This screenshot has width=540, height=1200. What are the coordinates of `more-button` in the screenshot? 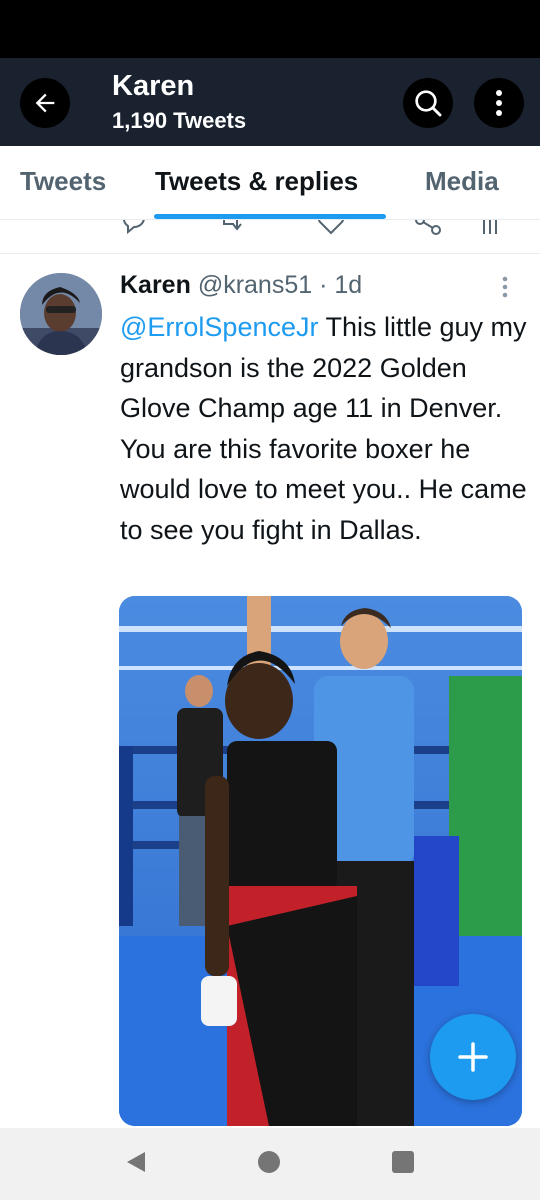 It's located at (499, 103).